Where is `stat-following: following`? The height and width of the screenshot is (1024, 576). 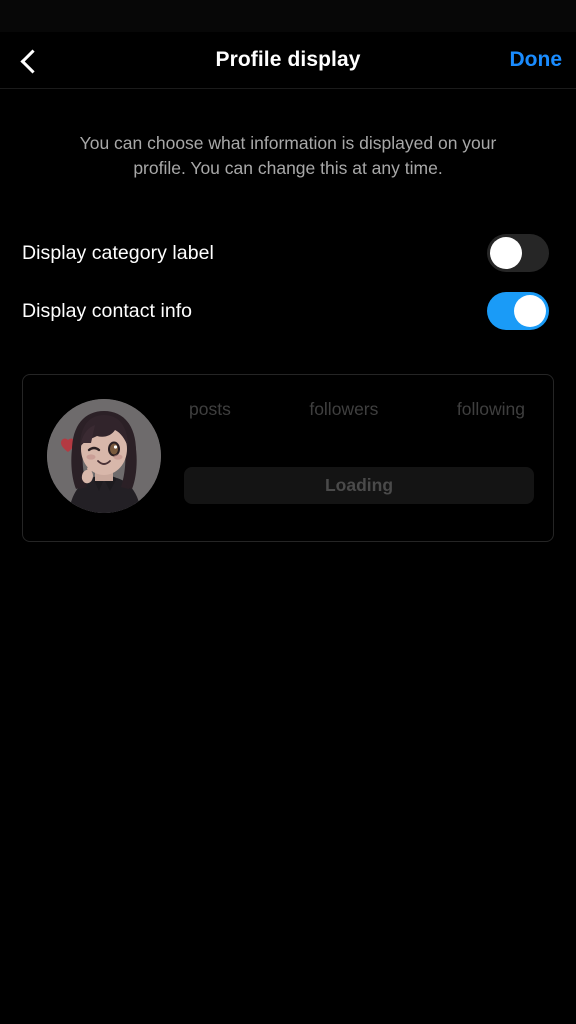
stat-following: following is located at coordinates (491, 409).